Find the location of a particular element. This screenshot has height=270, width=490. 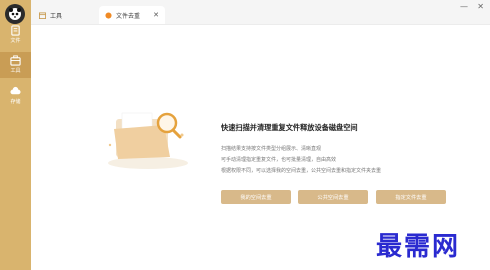

folder-search-illustration is located at coordinates (148, 140).